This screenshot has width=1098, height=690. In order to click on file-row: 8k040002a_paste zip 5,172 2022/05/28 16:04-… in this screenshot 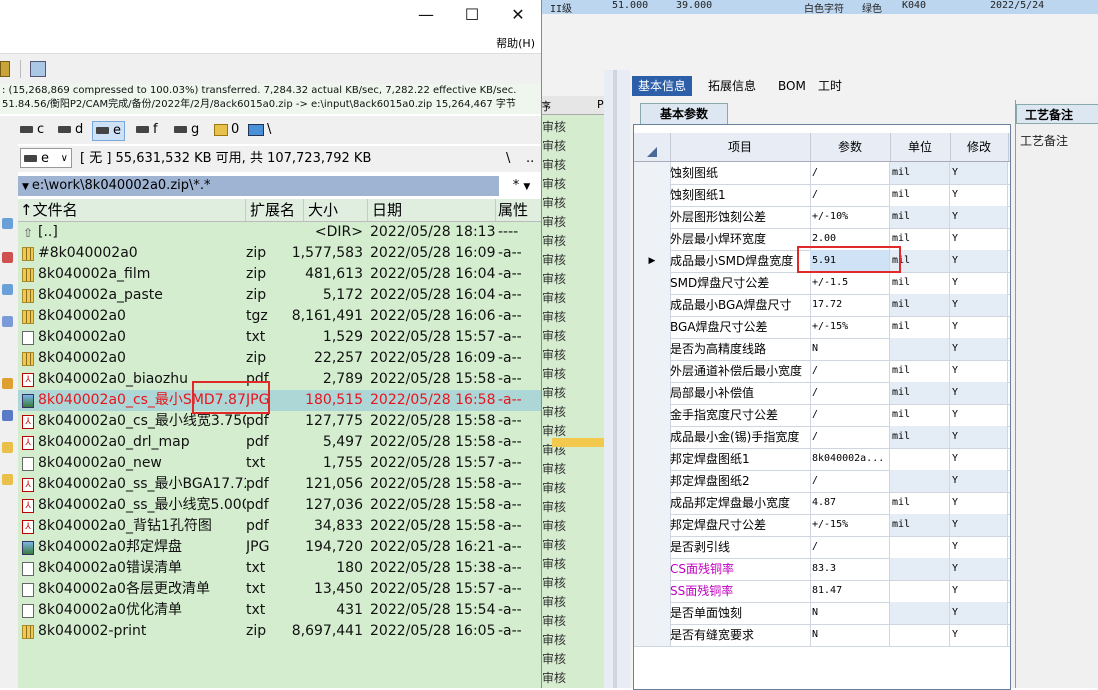, I will do `click(279, 295)`.